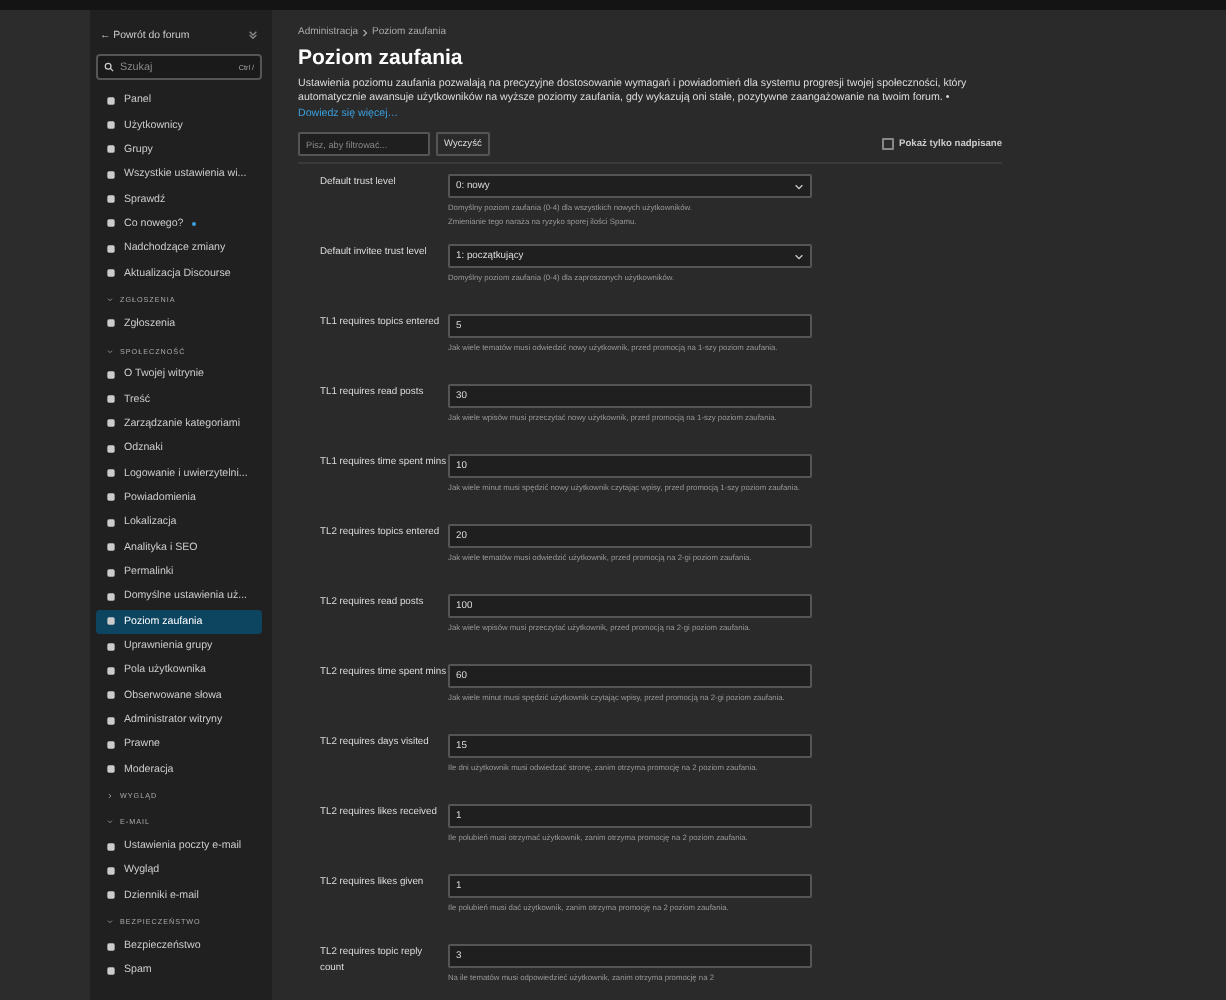 The width and height of the screenshot is (1226, 1000). I want to click on search-icon, so click(109, 67).